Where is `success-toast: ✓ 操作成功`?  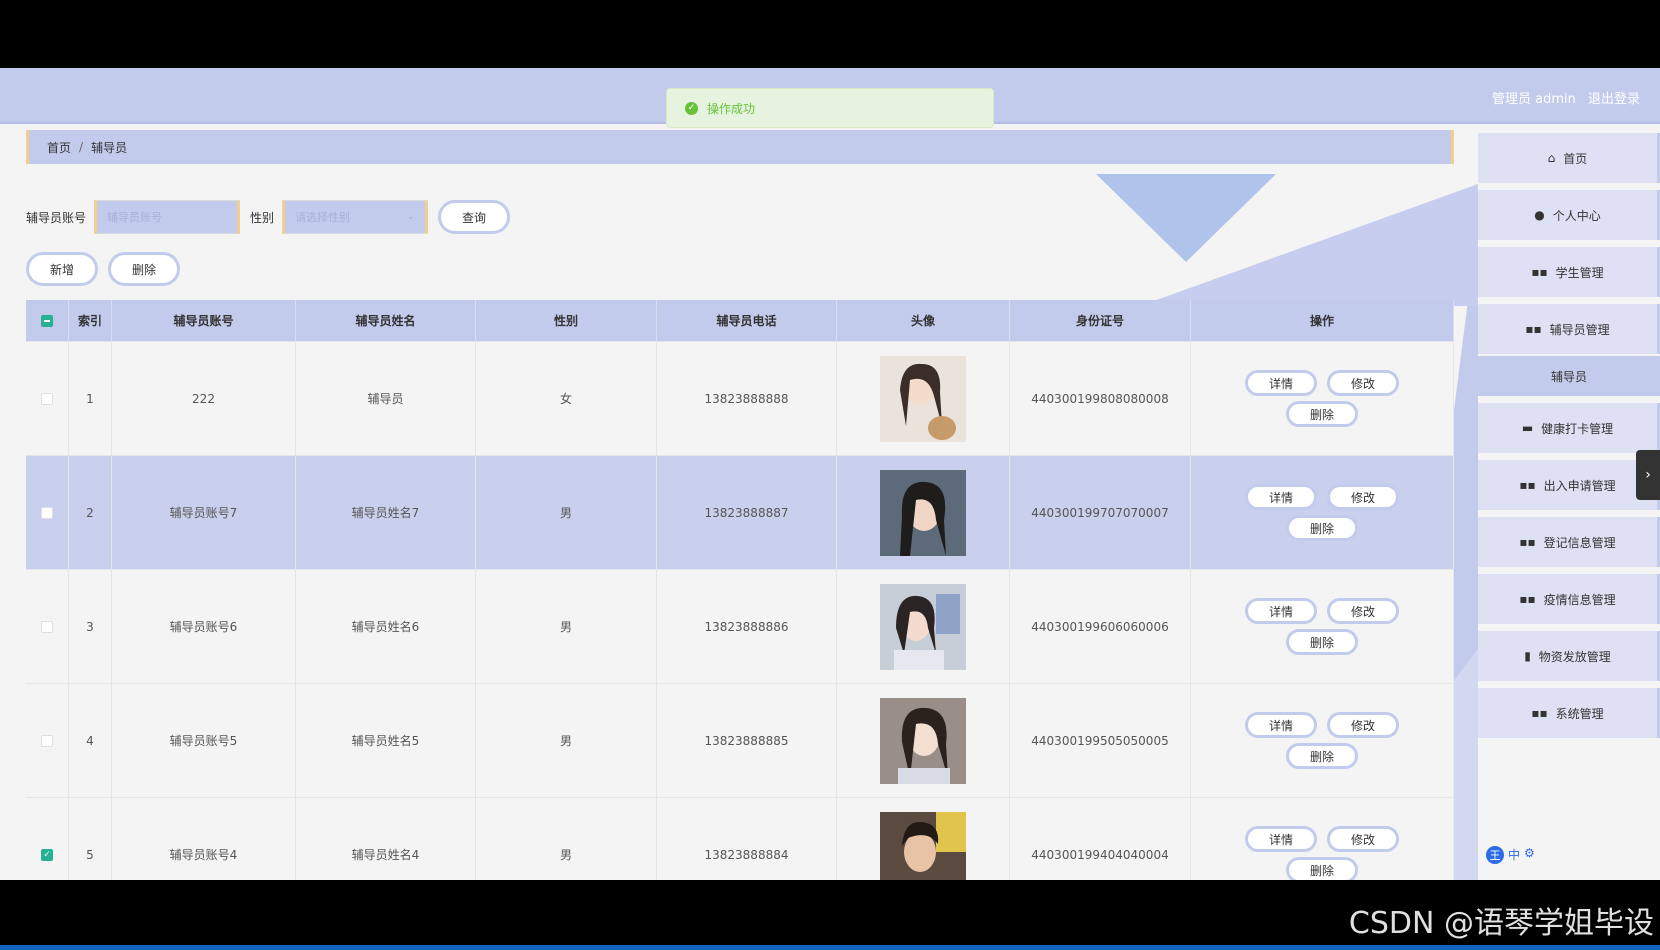
success-toast: ✓ 操作成功 is located at coordinates (830, 108).